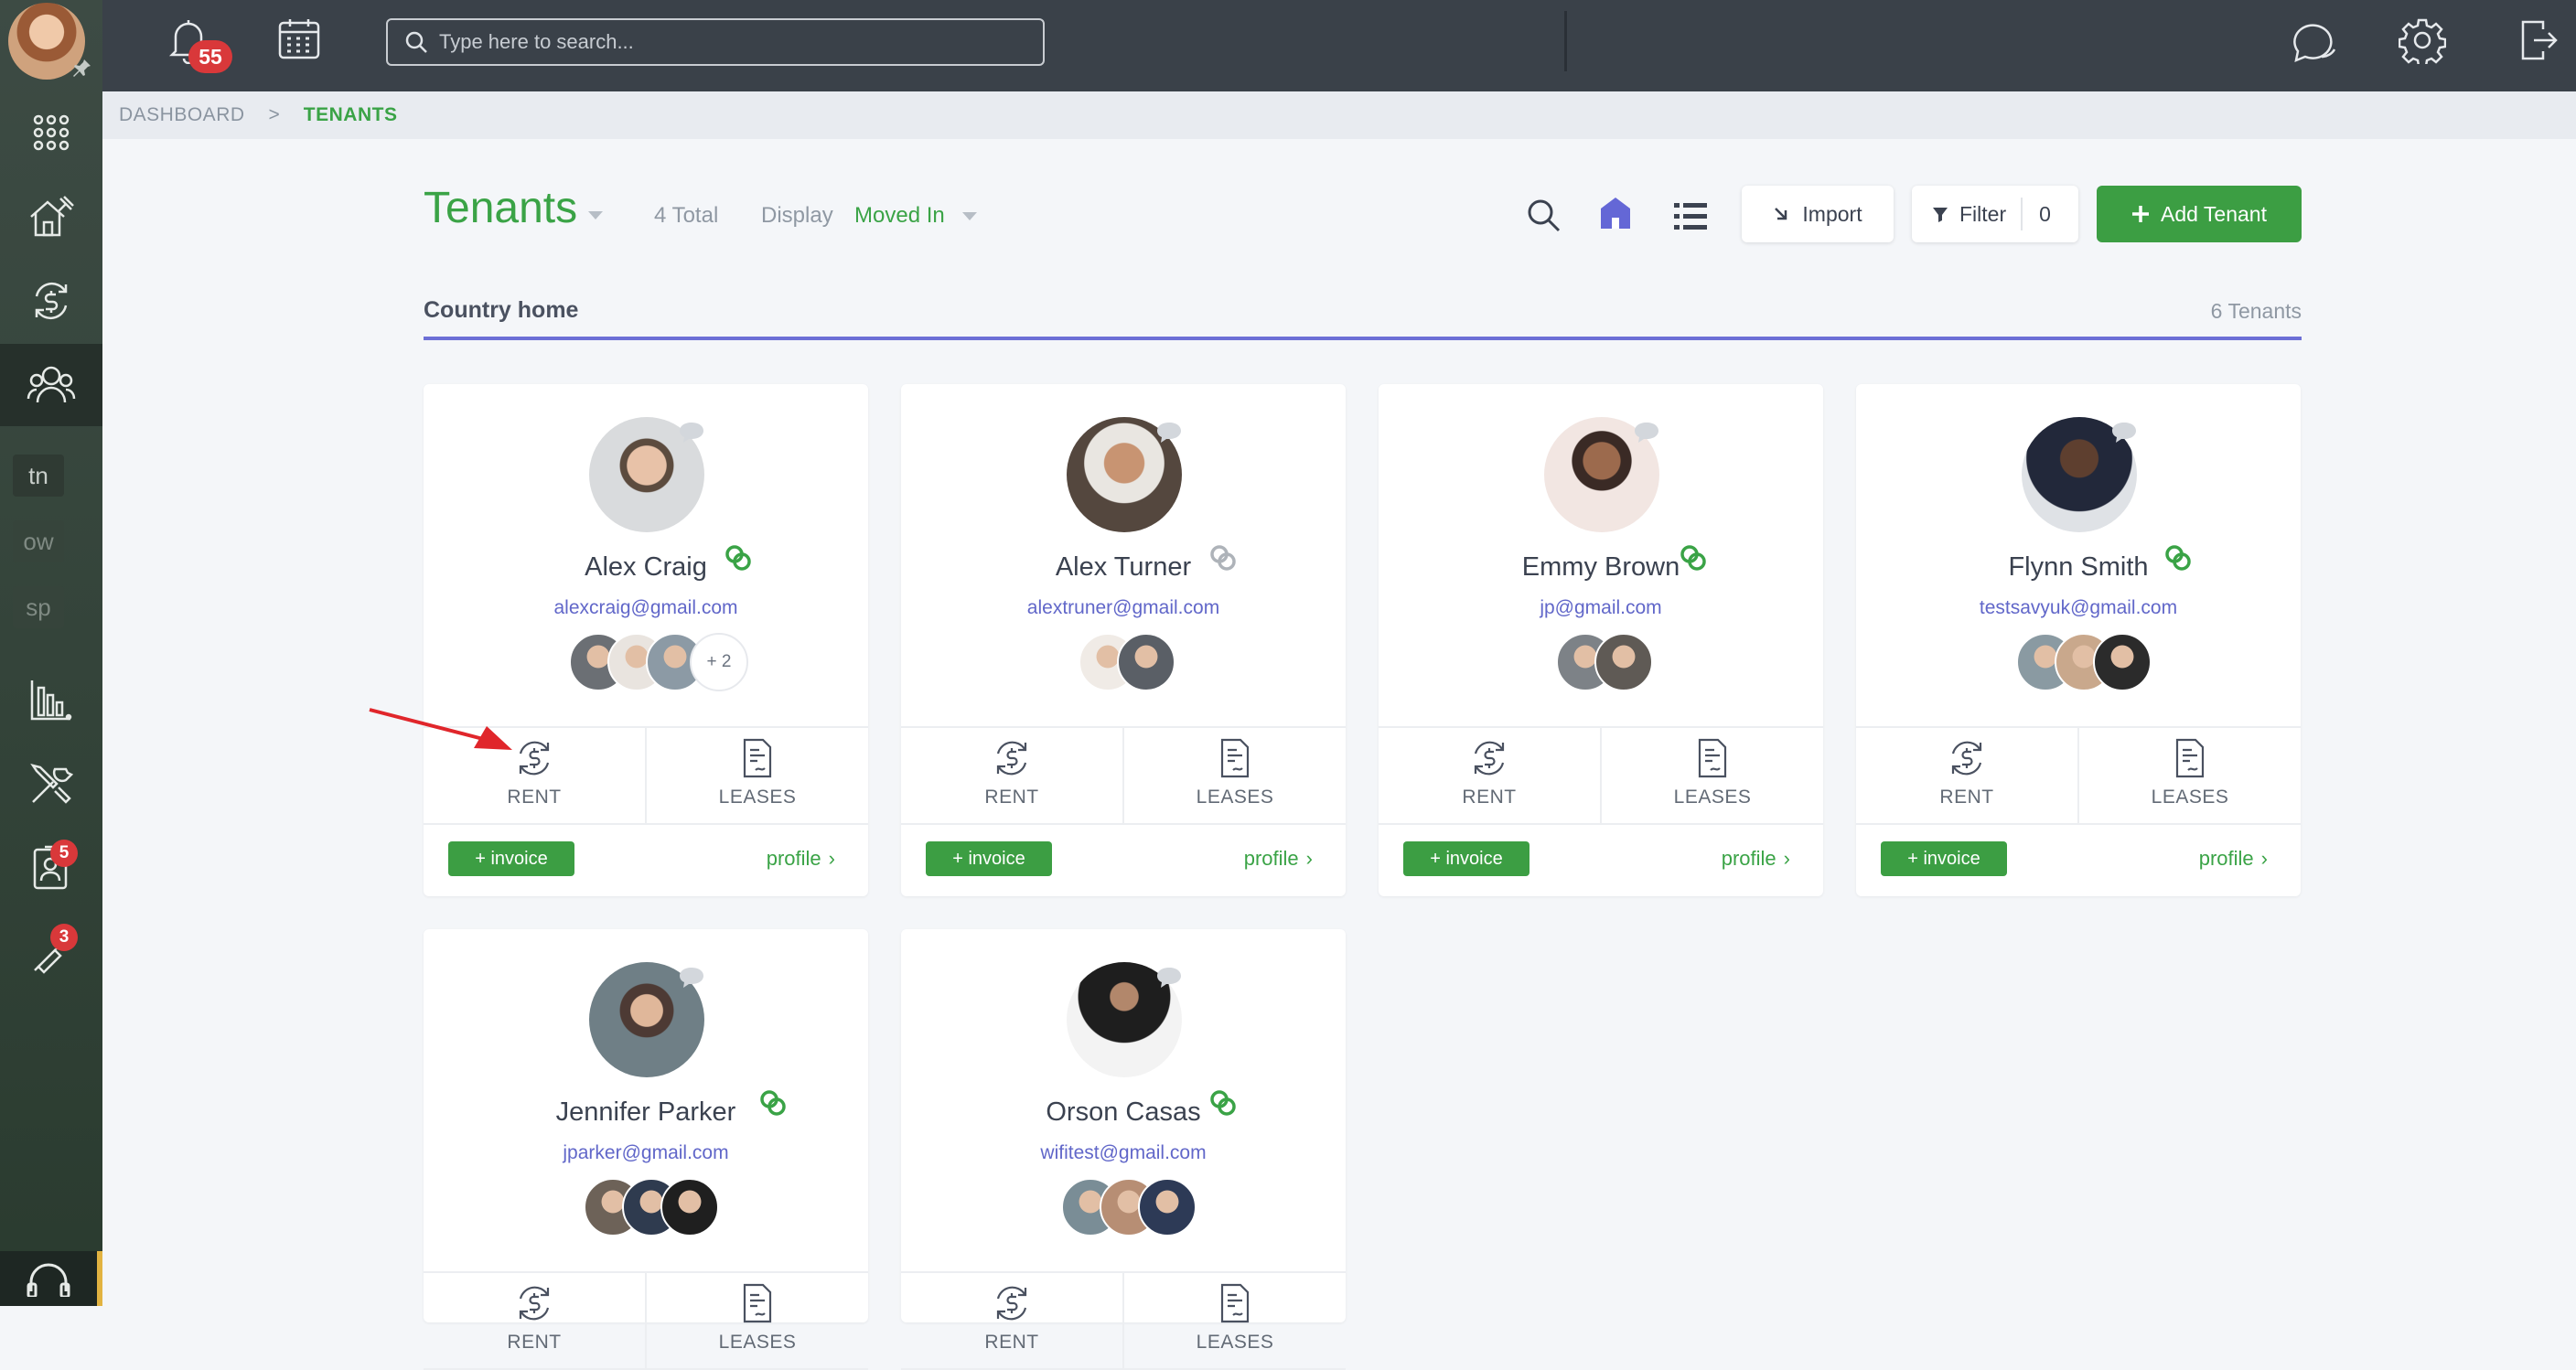 This screenshot has height=1370, width=2576. What do you see at coordinates (1818, 214) in the screenshot?
I see `import-button: Import` at bounding box center [1818, 214].